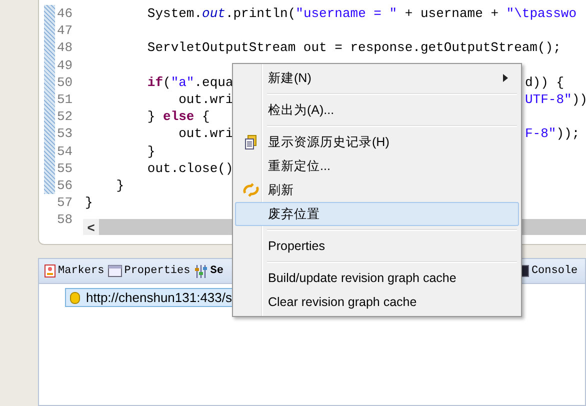 The height and width of the screenshot is (406, 586). I want to click on code-text: System.out.println("username = " + username + "\tpasswo, so click(361, 14).